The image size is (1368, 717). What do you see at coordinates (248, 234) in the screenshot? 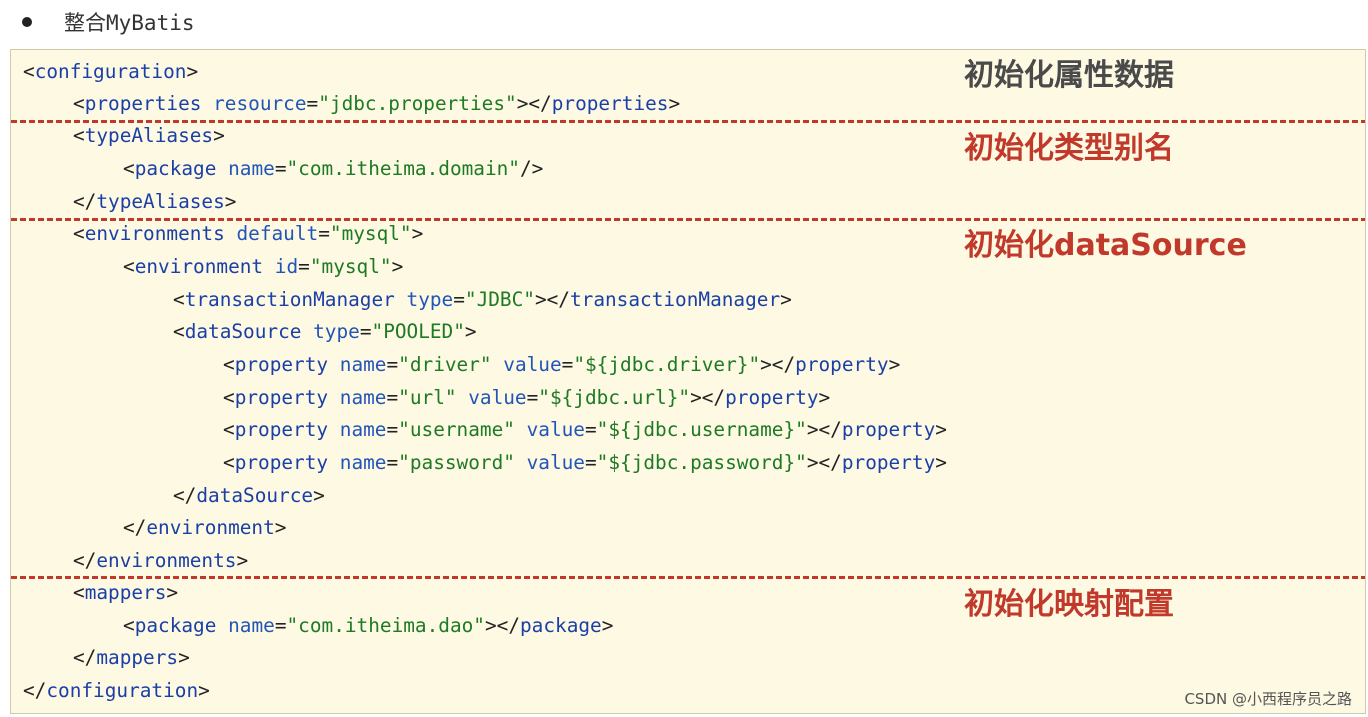
I see `code-line: <environments default="mysql">` at bounding box center [248, 234].